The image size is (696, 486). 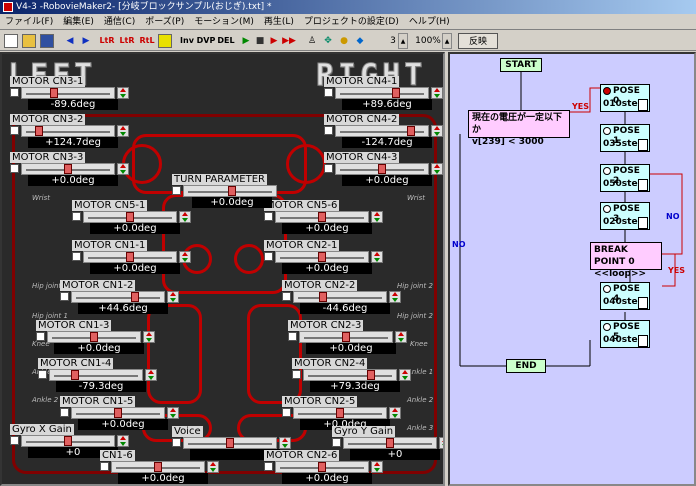 What do you see at coordinates (78, 22) in the screenshot?
I see `menu-edit: 編集(E)` at bounding box center [78, 22].